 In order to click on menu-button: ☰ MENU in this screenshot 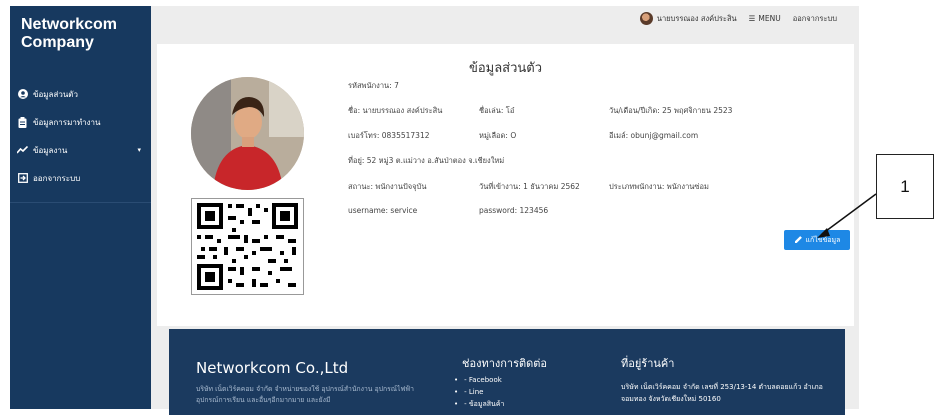, I will do `click(765, 18)`.